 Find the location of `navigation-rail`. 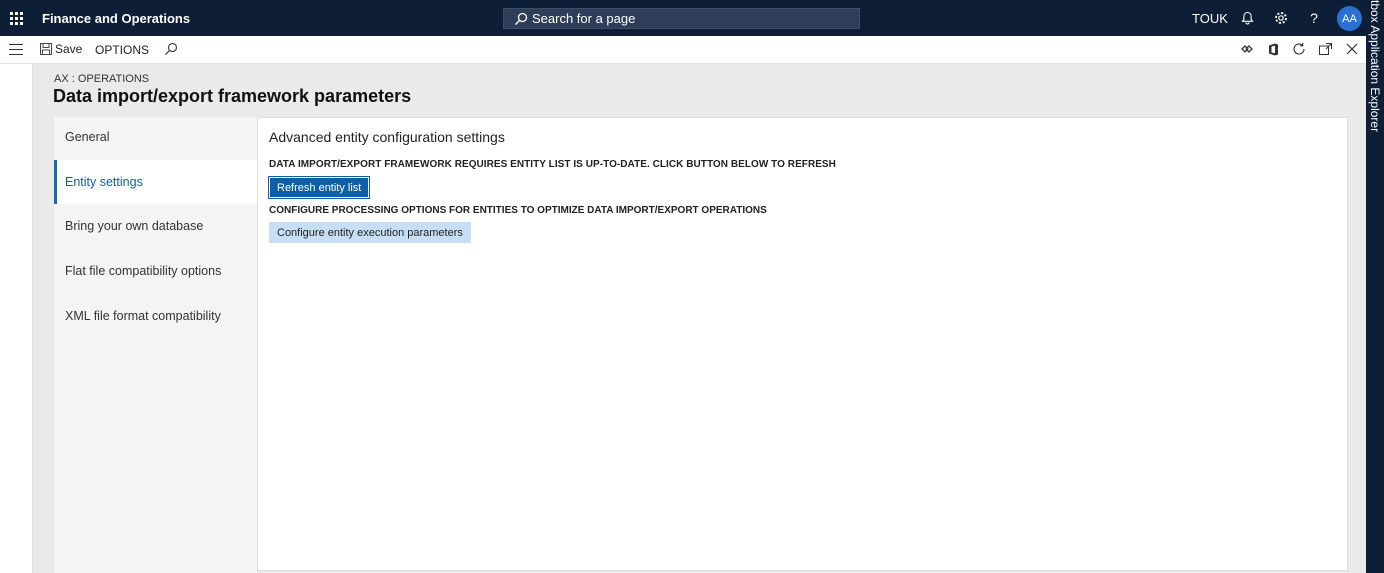

navigation-rail is located at coordinates (16, 318).